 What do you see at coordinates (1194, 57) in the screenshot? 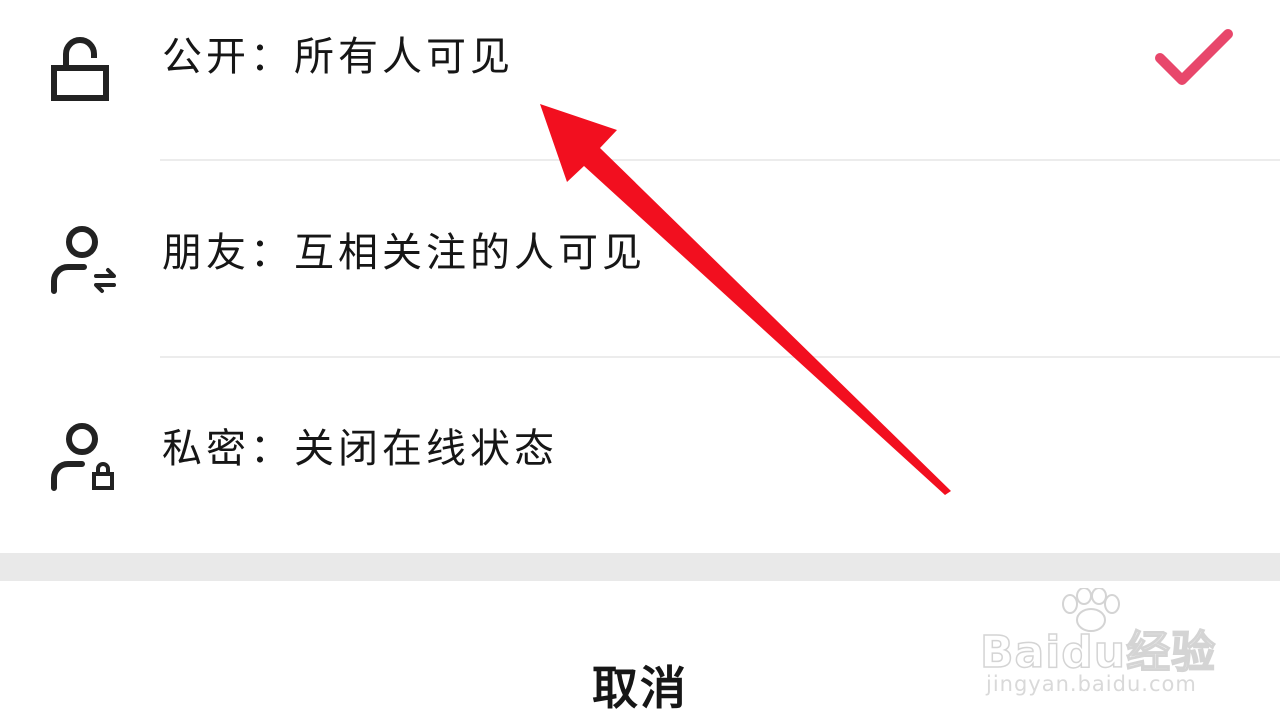
I see `check-icon` at bounding box center [1194, 57].